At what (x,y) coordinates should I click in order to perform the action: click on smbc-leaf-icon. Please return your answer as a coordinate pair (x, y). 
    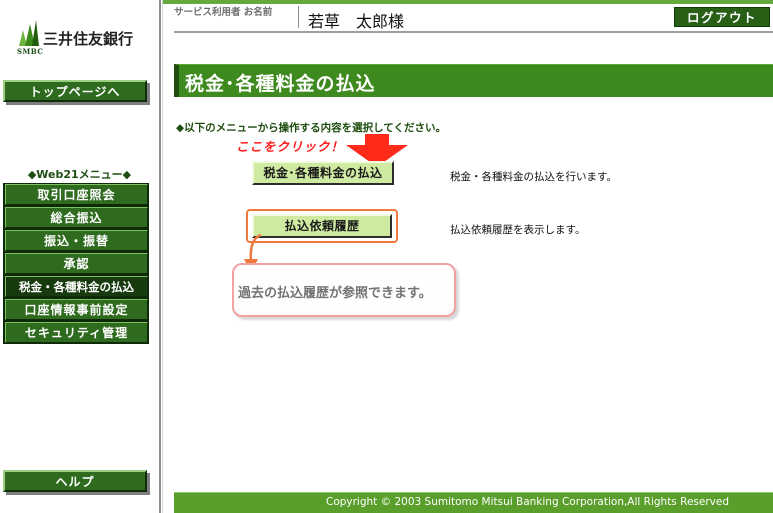
    Looking at the image, I should click on (29, 33).